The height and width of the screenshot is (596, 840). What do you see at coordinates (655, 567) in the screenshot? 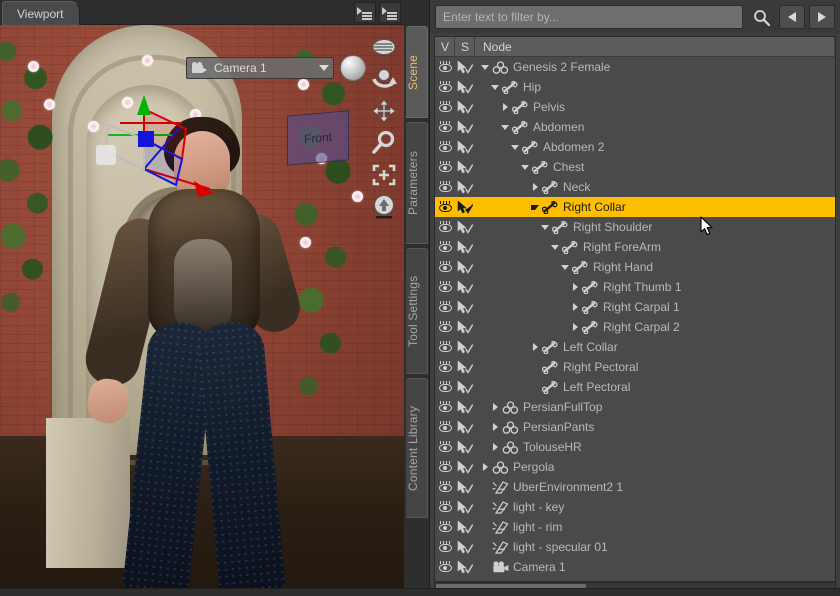
I see `node-cell: Camera 1` at bounding box center [655, 567].